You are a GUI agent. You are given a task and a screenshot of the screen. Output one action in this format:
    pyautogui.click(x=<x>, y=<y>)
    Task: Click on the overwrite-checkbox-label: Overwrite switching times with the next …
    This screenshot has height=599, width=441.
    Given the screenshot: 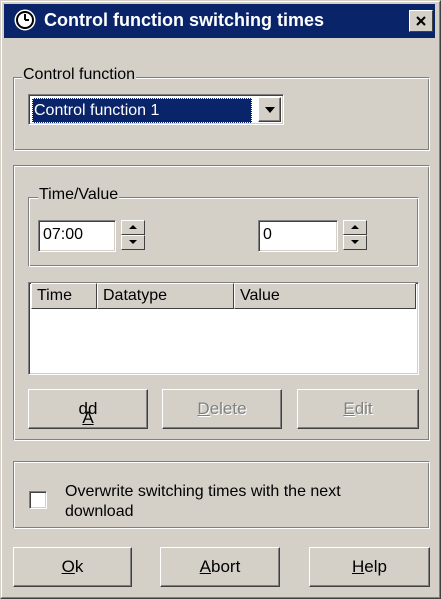 What is the action you would take?
    pyautogui.click(x=235, y=502)
    